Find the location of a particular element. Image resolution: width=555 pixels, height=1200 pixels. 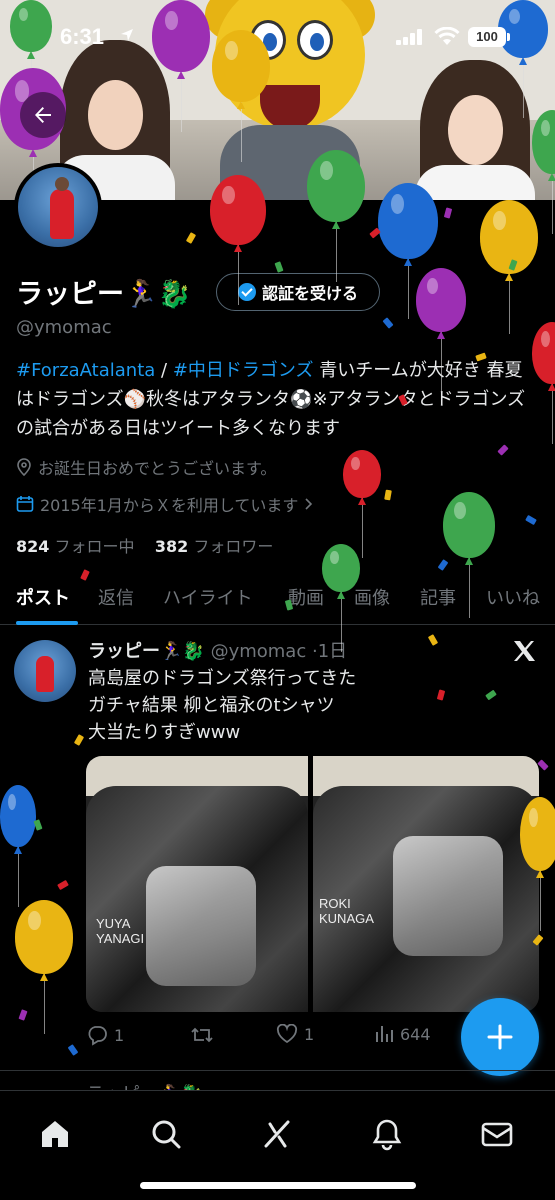

get-verified-button: 認証を受ける is located at coordinates (298, 292).